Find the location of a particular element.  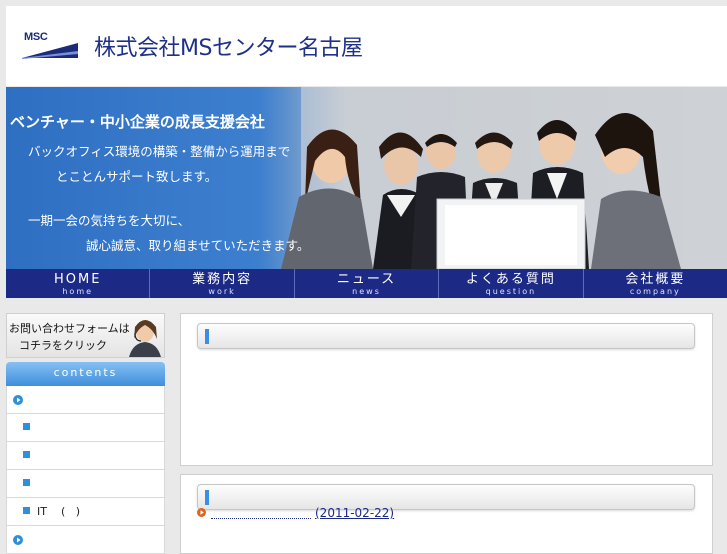

nav-work: 業務内容 work is located at coordinates (222, 283).